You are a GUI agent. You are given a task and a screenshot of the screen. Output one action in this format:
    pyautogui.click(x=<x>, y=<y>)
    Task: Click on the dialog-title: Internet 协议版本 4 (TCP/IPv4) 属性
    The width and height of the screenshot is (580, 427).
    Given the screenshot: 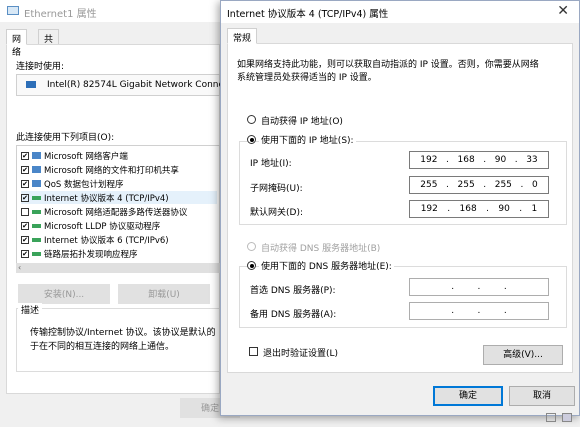 What is the action you would take?
    pyautogui.click(x=308, y=14)
    